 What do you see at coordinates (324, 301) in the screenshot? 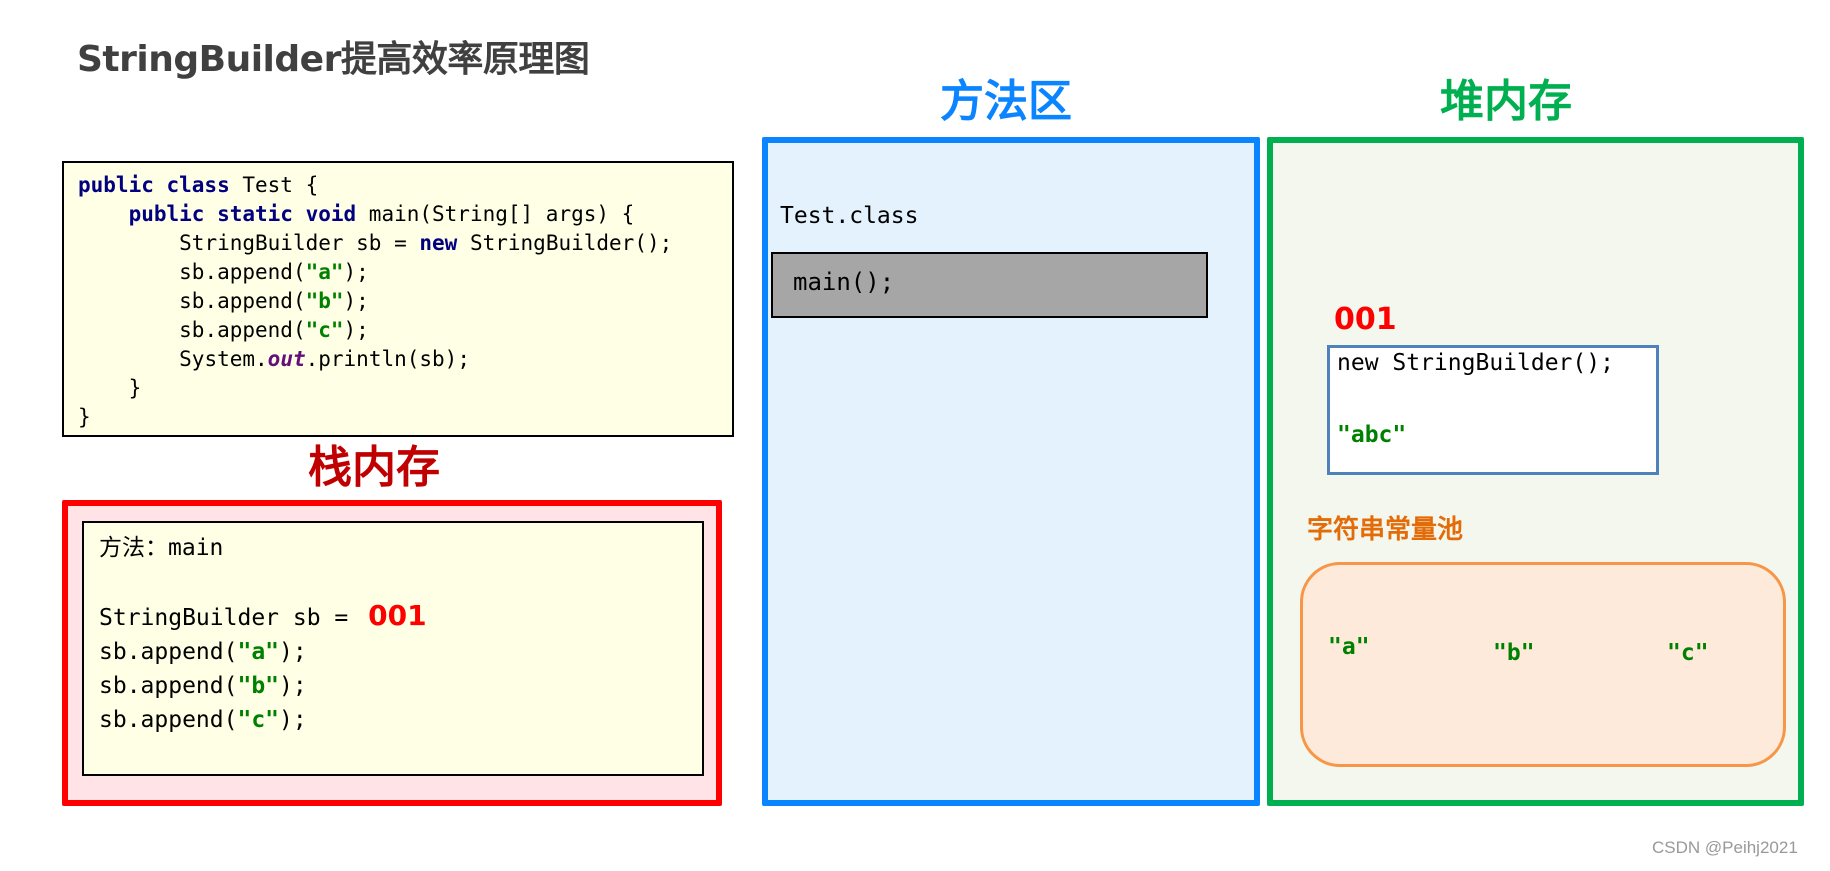
I see `code-string-literal: "b"` at bounding box center [324, 301].